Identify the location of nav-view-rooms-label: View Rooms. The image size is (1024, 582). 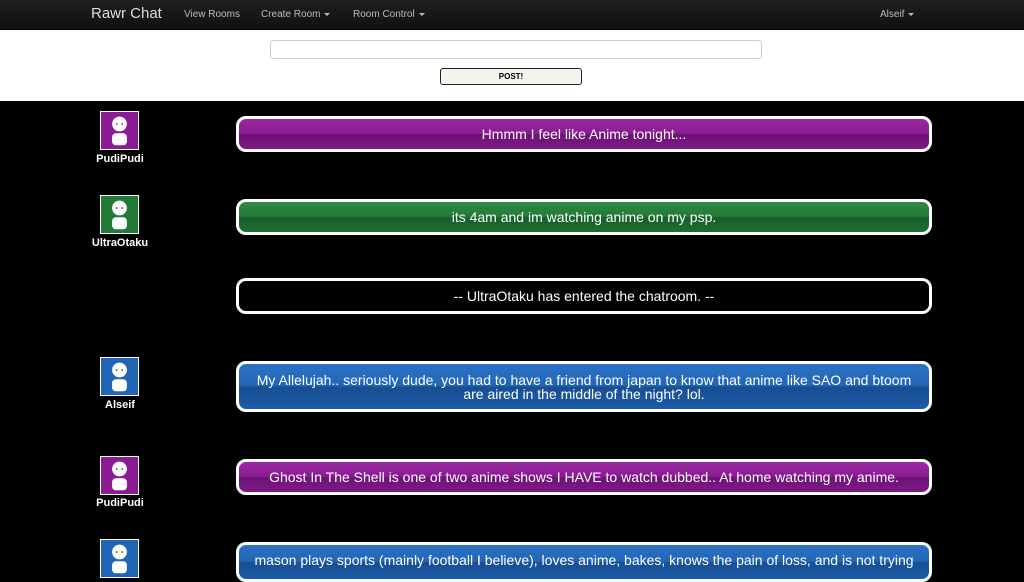
(212, 14).